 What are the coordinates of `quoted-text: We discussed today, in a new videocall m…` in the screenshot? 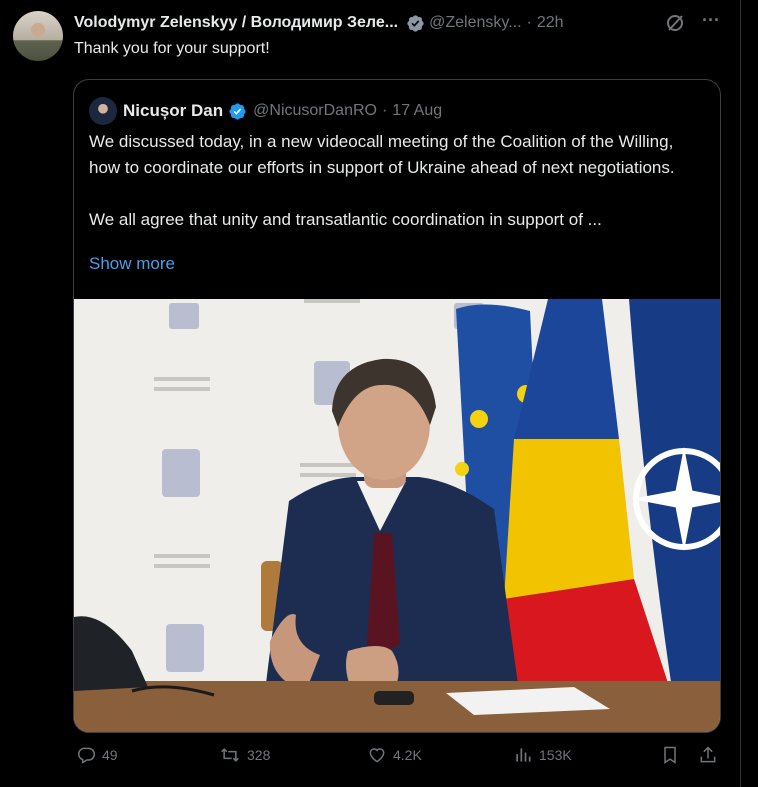 It's located at (394, 194).